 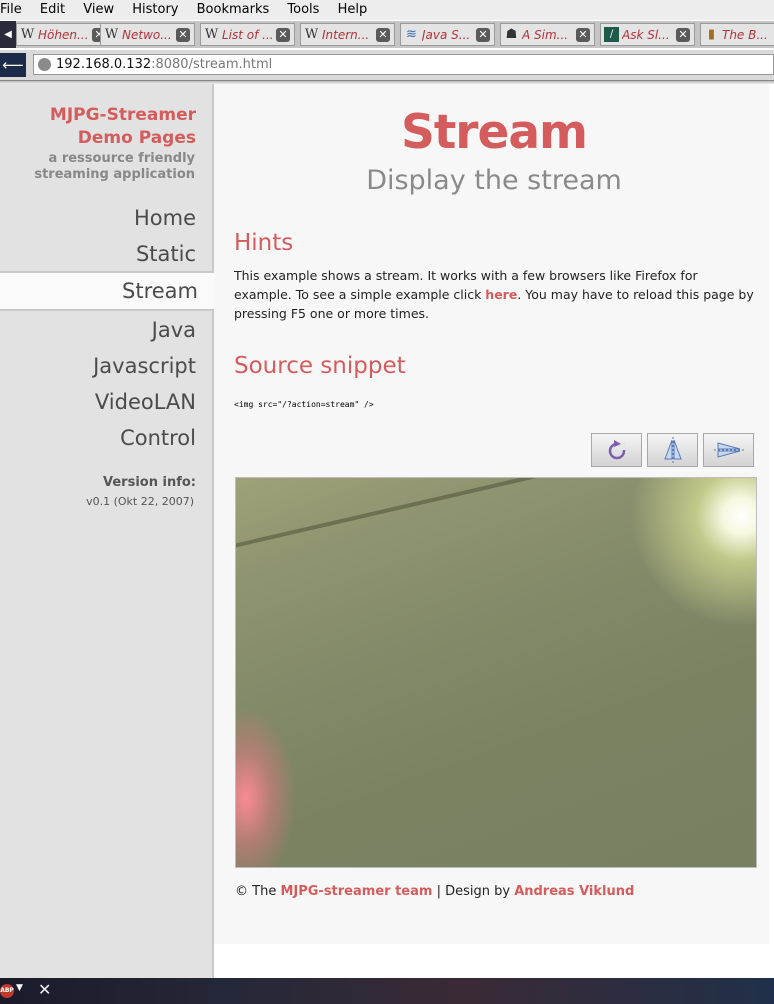 I want to click on url-text: 192.168.0.132:8080/stream.html, so click(x=164, y=64).